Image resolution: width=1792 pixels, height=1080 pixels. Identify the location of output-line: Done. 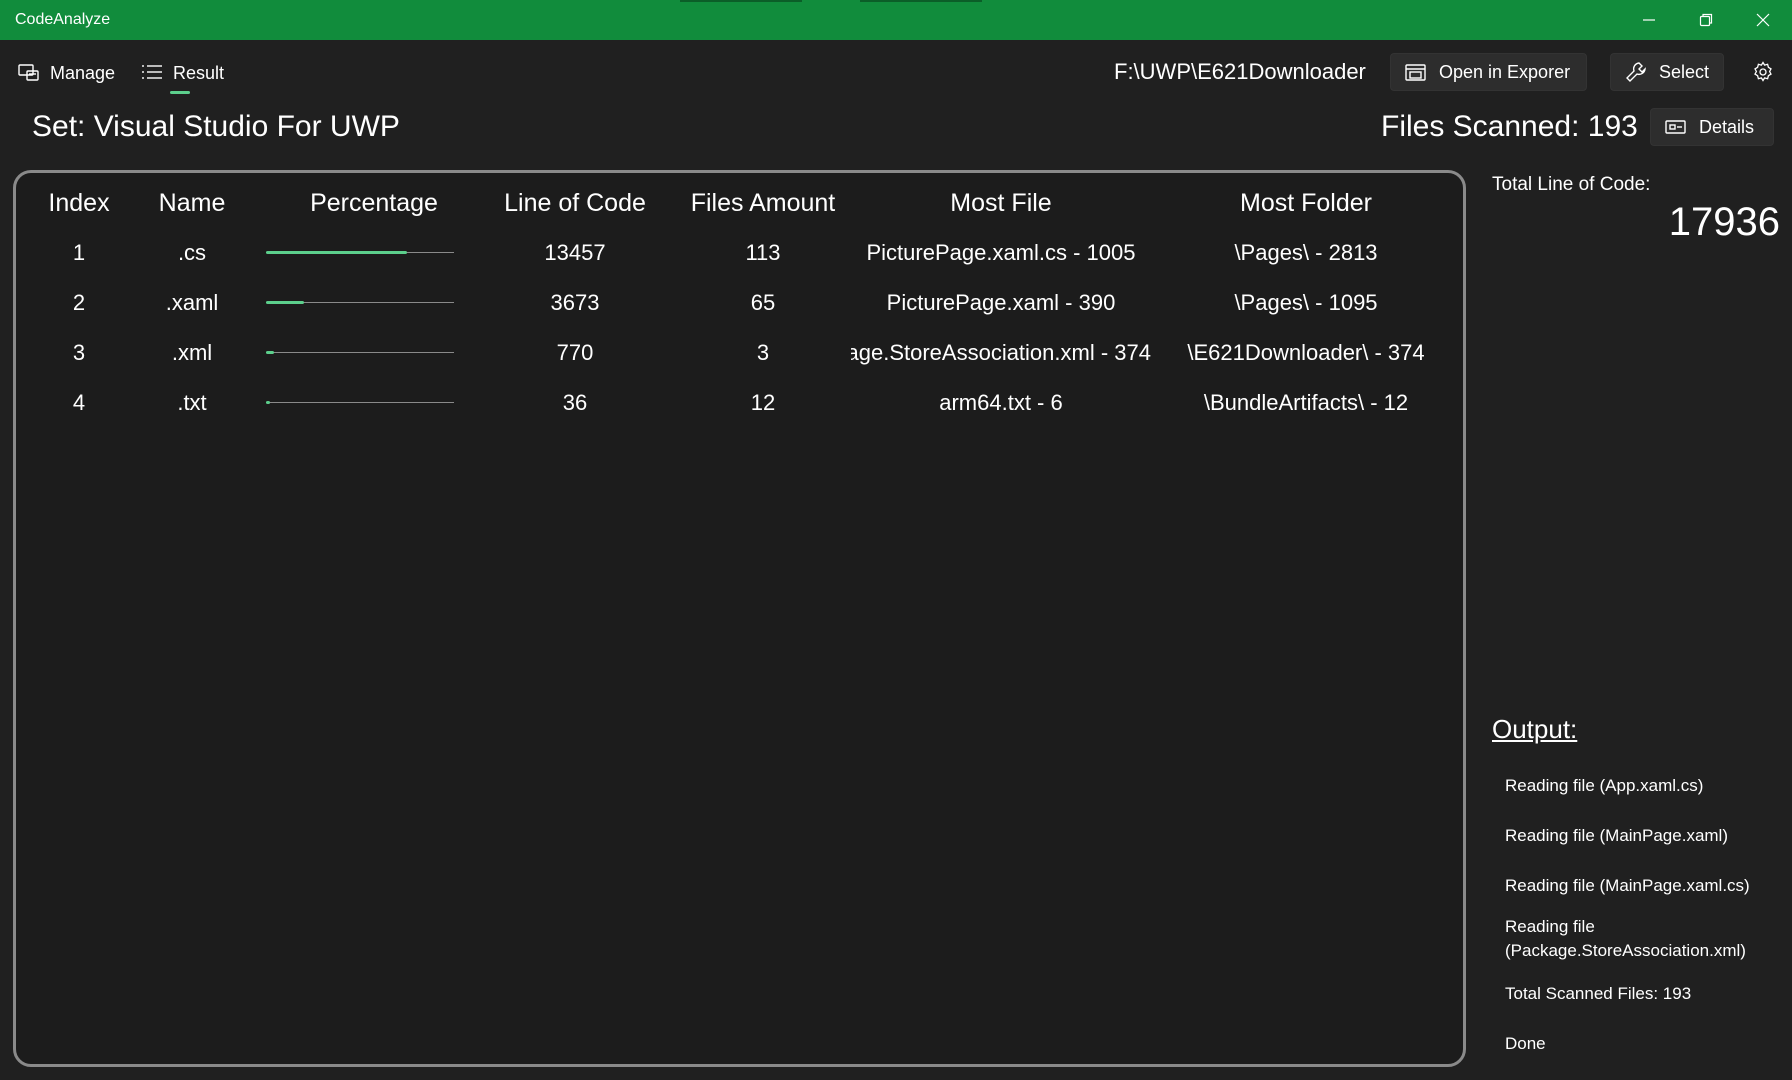
(1525, 1043).